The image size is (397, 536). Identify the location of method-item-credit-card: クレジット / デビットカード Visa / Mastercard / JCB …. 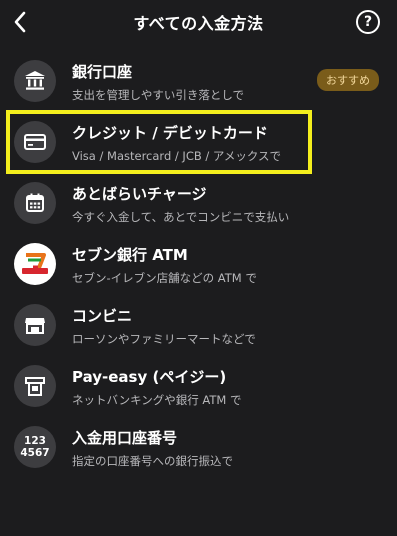
(198, 143).